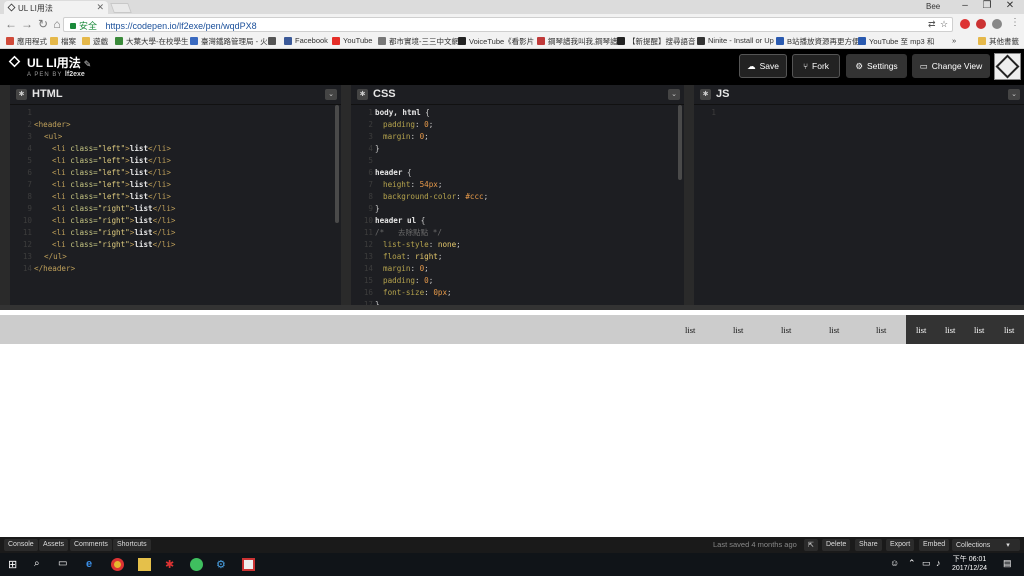  What do you see at coordinates (859, 65) in the screenshot?
I see `gear-icon: ⚙` at bounding box center [859, 65].